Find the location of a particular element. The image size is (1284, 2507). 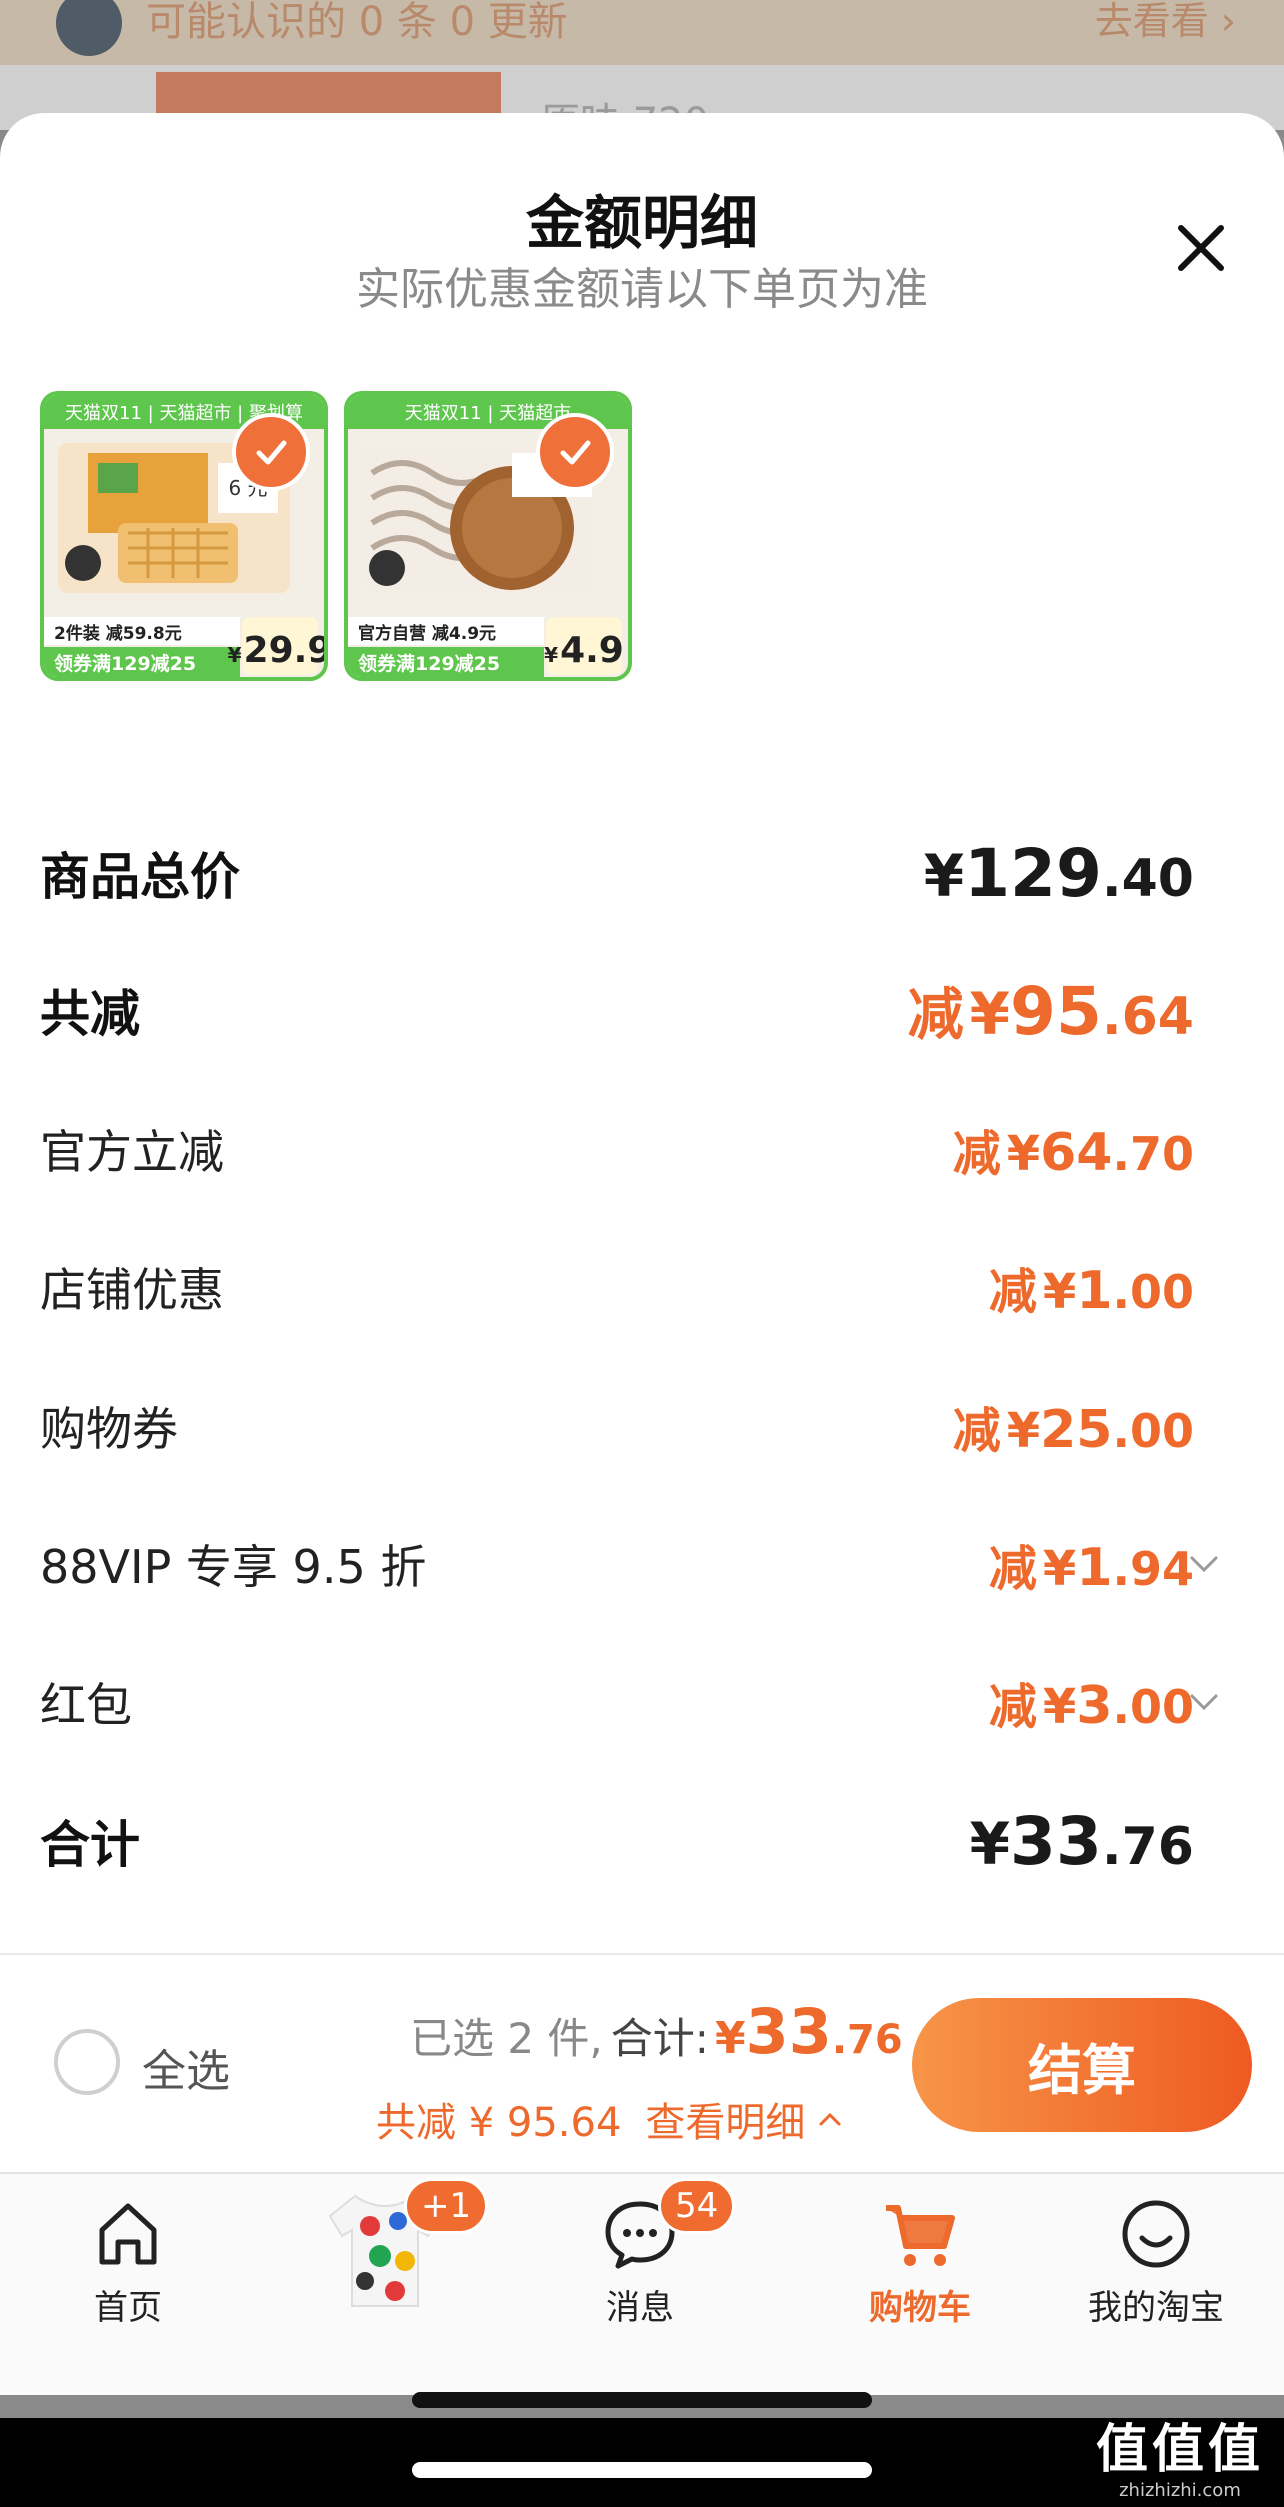

tab-label: 消息 is located at coordinates (640, 2308).